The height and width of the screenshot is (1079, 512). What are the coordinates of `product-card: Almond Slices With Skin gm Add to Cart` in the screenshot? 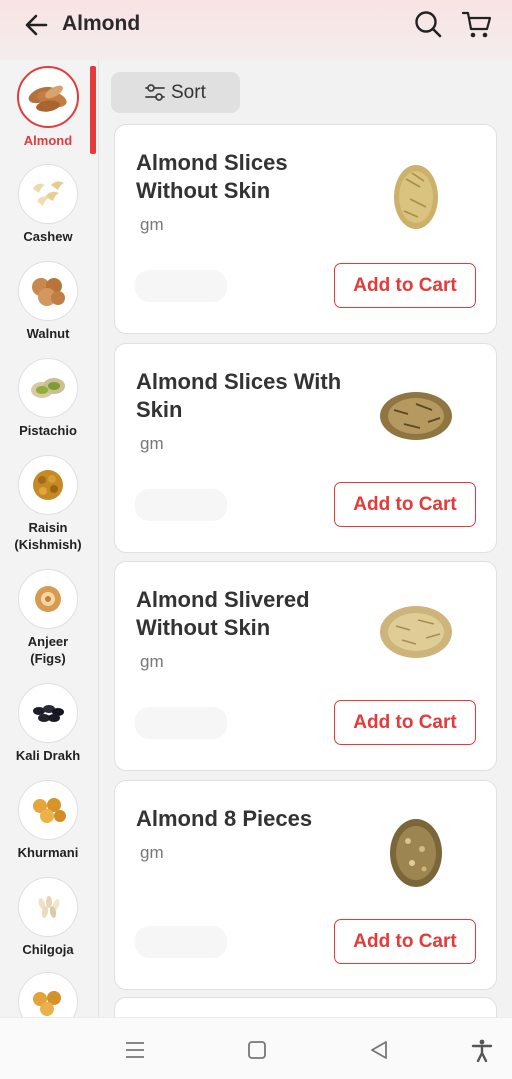 It's located at (305, 448).